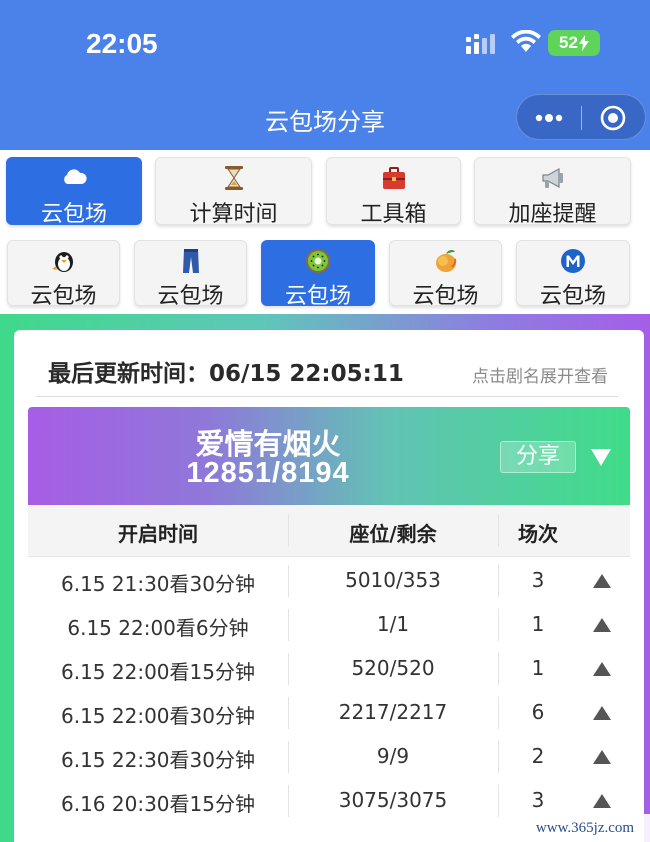 This screenshot has width=650, height=842. I want to click on cloud-icon, so click(75, 176).